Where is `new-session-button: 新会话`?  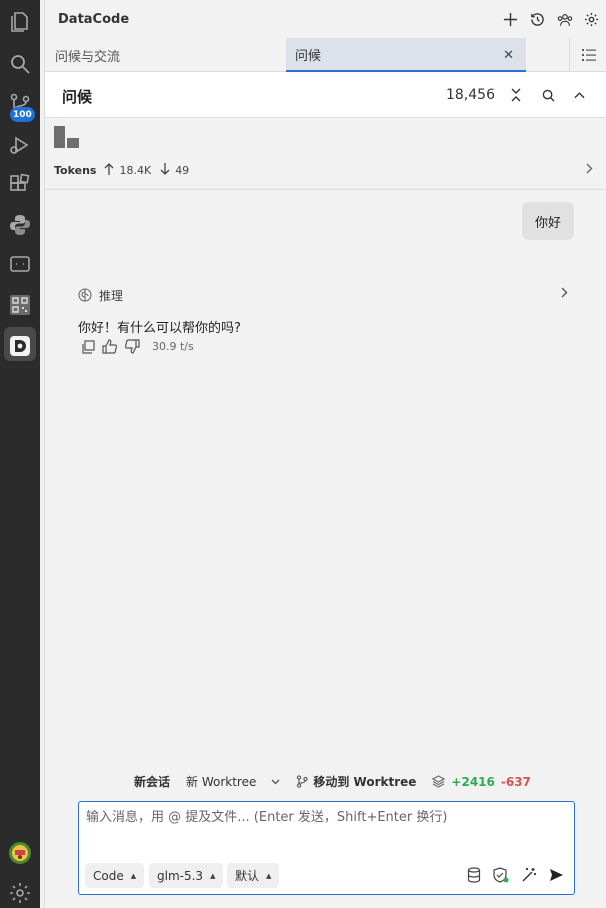
new-session-button: 新会话 is located at coordinates (152, 781).